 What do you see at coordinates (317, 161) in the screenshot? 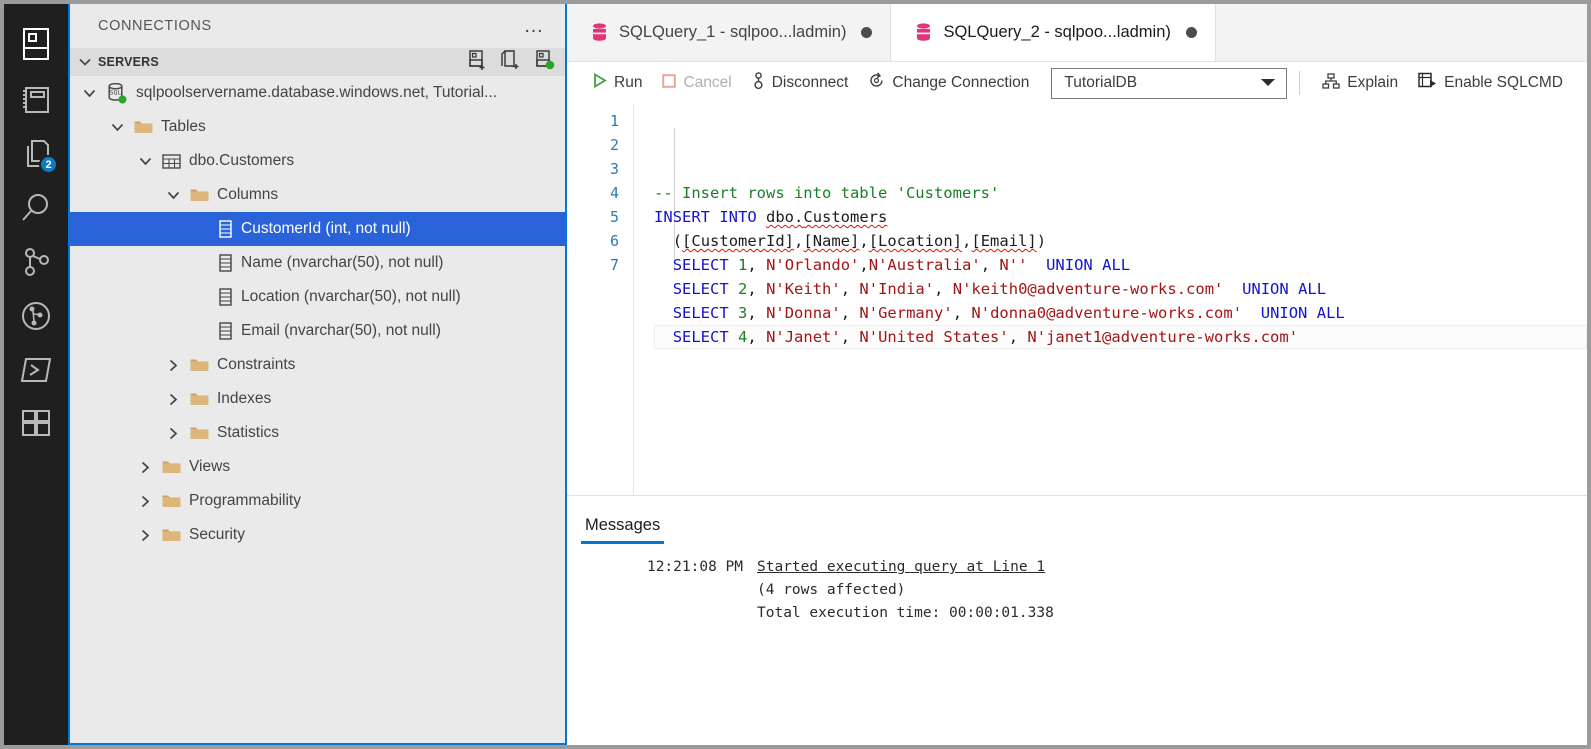
I see `tree-item: dbo.Customers` at bounding box center [317, 161].